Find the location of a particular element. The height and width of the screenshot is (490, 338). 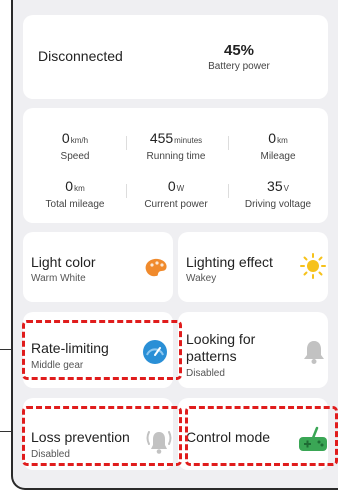

lighting-effect-title: Lighting effect is located at coordinates (229, 262).